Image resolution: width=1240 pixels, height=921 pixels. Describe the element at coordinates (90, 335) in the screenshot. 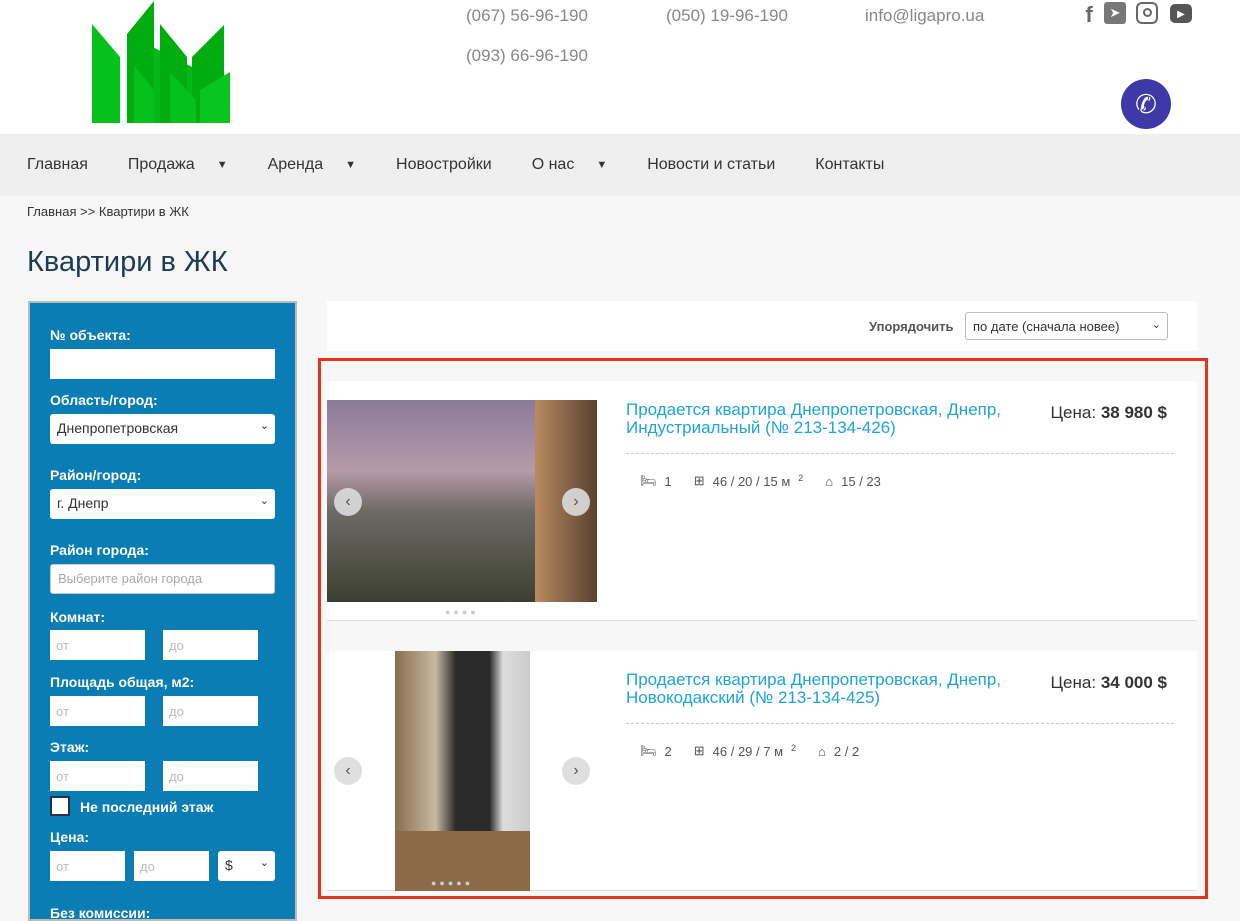

I see `object-no-label: № объекта:` at that location.